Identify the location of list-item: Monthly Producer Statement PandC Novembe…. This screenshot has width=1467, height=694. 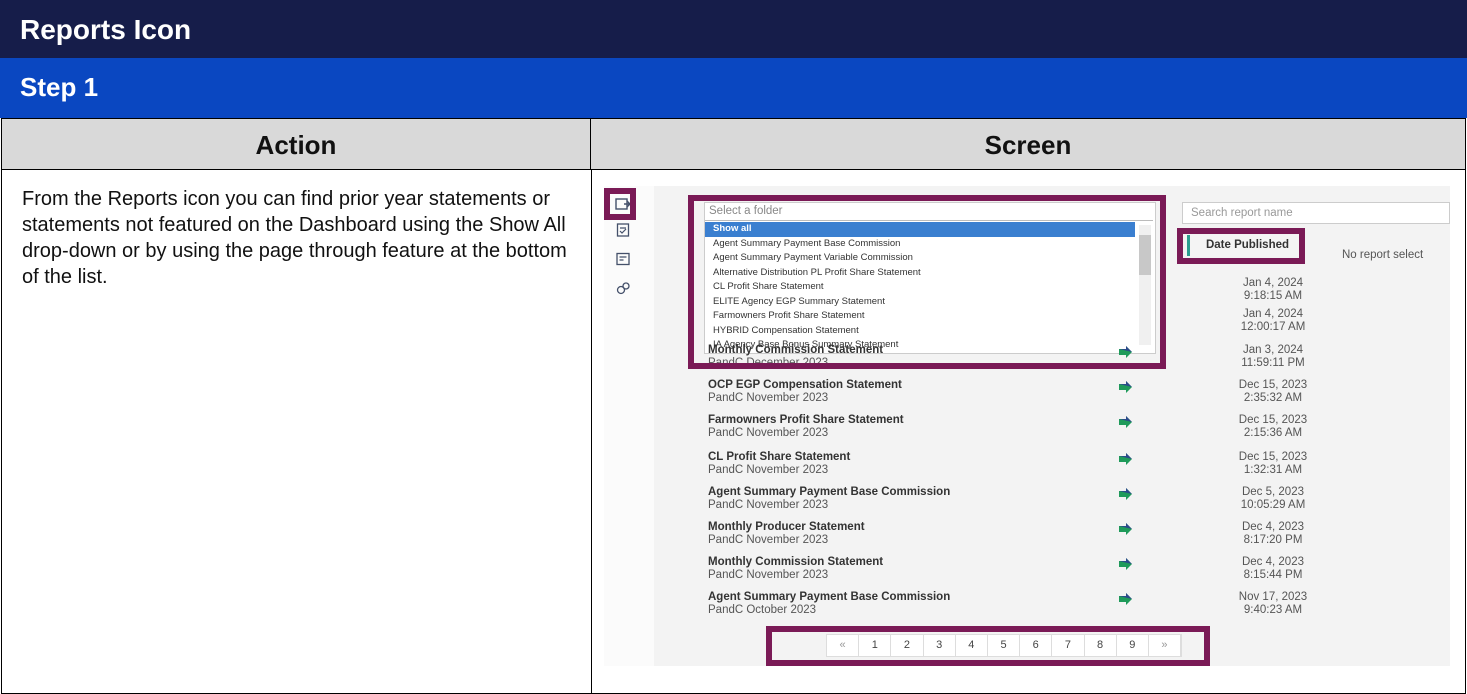
(1008, 538).